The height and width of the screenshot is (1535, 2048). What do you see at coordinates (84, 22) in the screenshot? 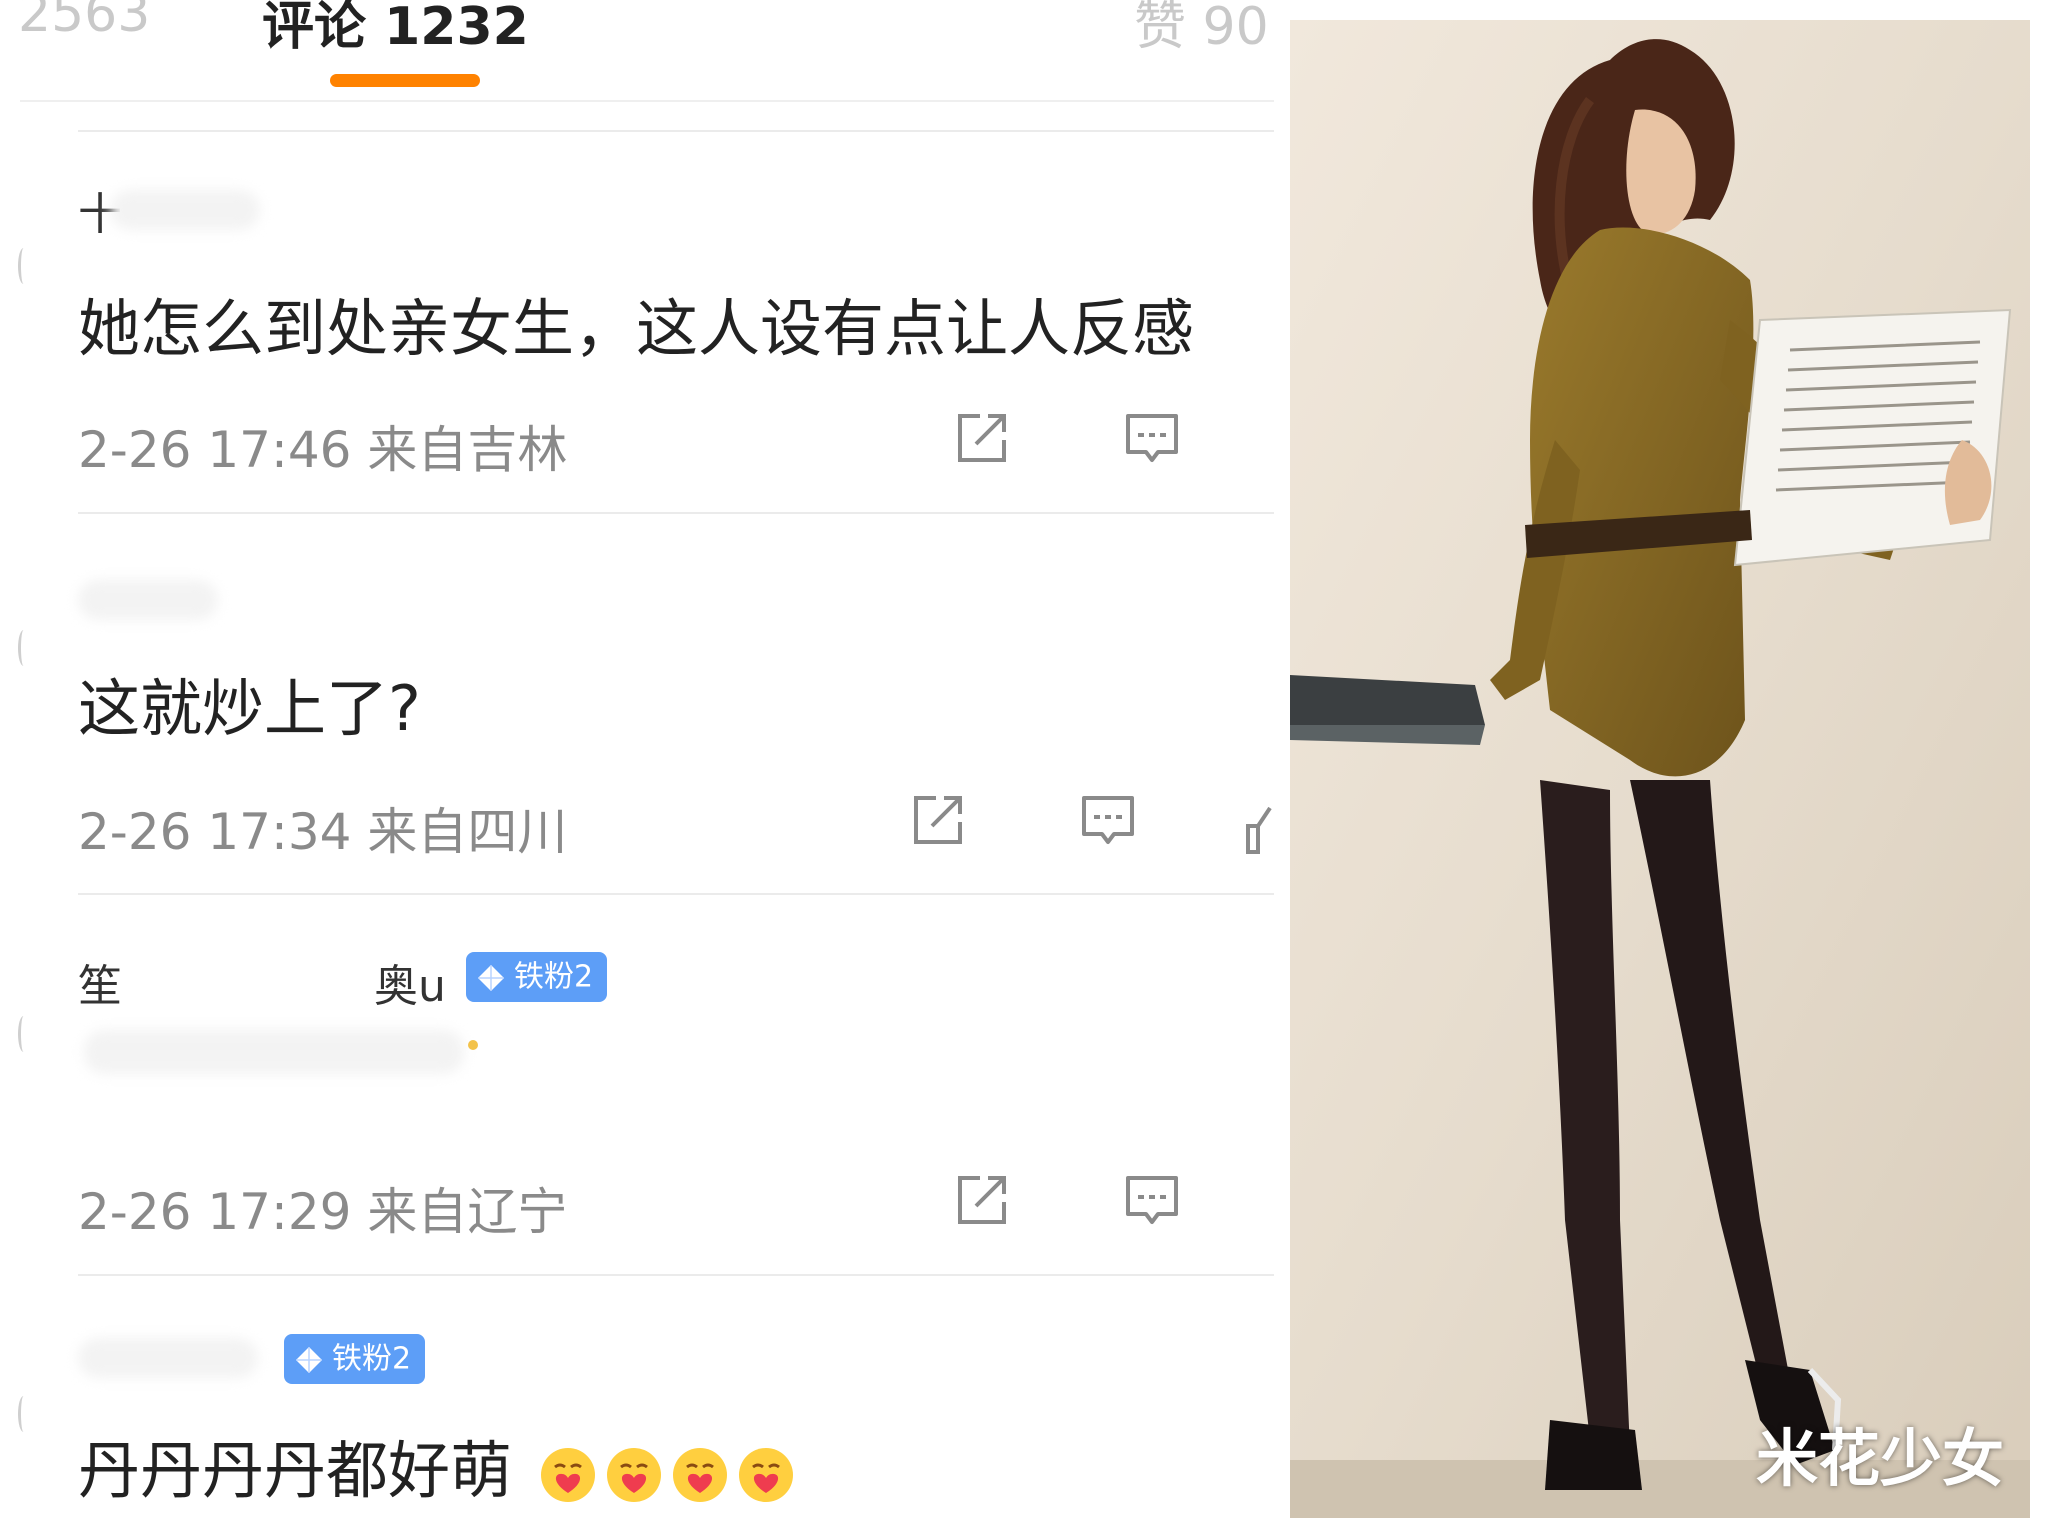
I see `tab-reposts: 2563` at bounding box center [84, 22].